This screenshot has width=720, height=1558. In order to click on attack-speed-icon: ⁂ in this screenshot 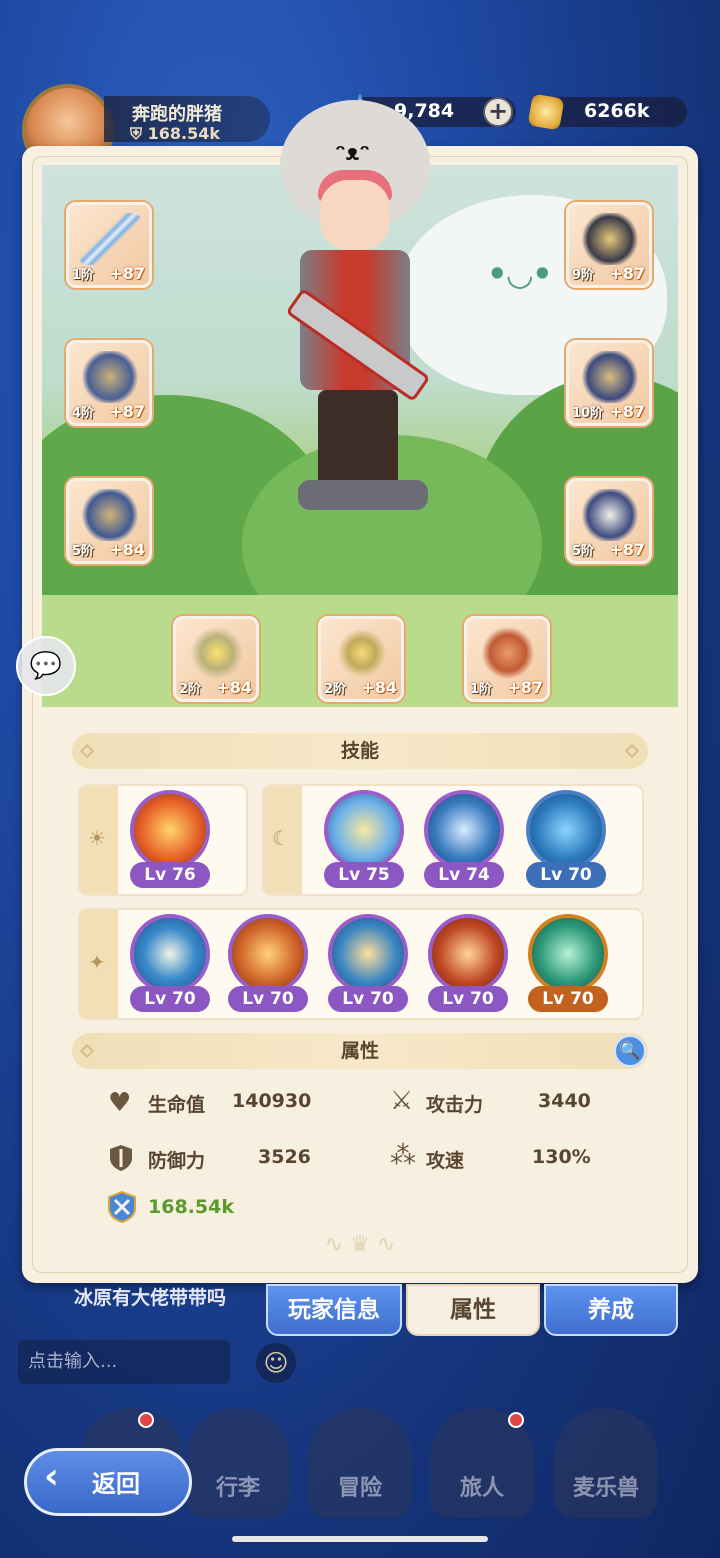, I will do `click(403, 1156)`.